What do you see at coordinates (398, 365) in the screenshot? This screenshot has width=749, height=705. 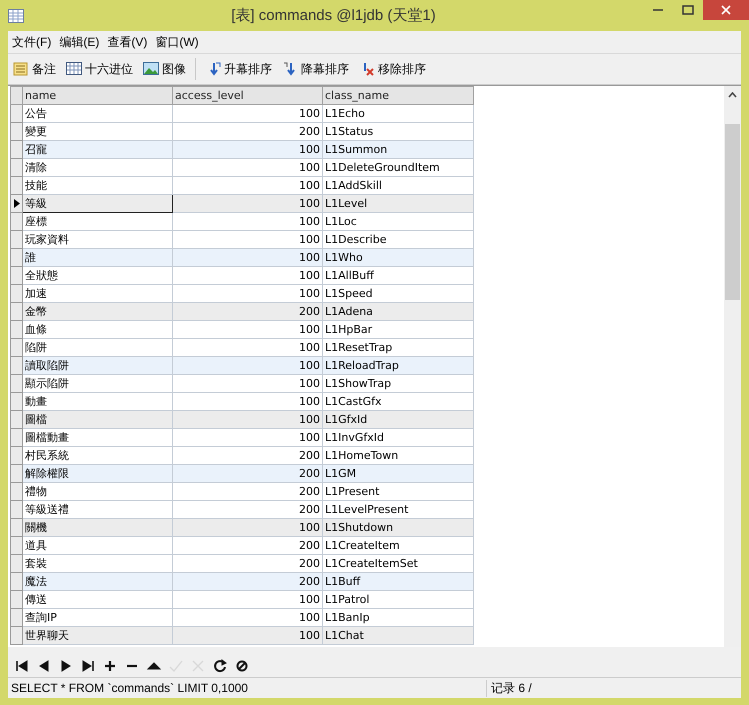 I see `table-cell: L1ReloadTrap` at bounding box center [398, 365].